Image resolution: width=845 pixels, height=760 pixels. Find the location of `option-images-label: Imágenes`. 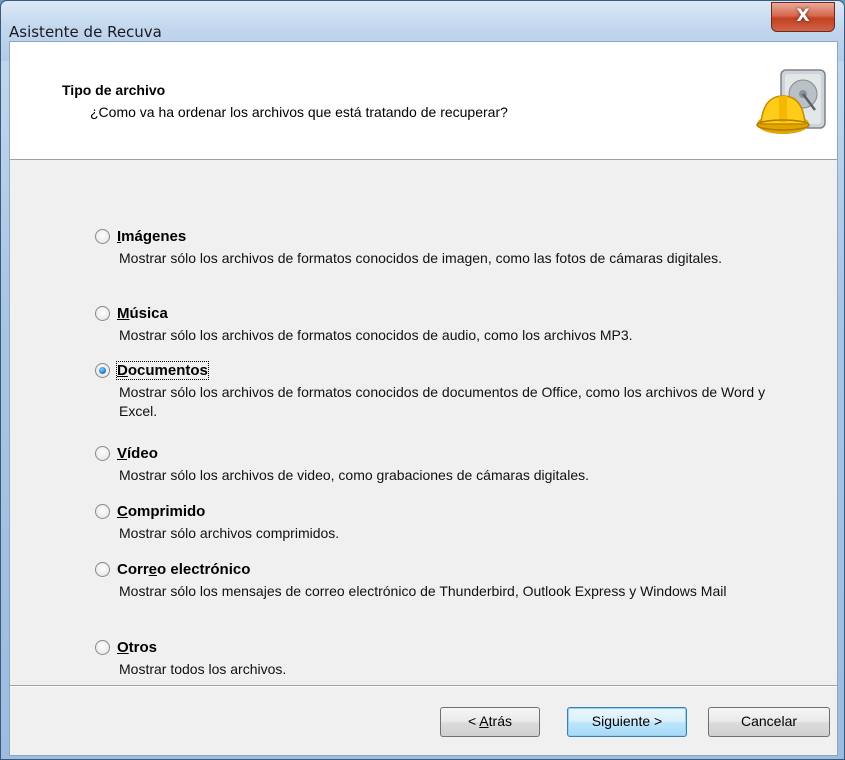

option-images-label: Imágenes is located at coordinates (151, 236).